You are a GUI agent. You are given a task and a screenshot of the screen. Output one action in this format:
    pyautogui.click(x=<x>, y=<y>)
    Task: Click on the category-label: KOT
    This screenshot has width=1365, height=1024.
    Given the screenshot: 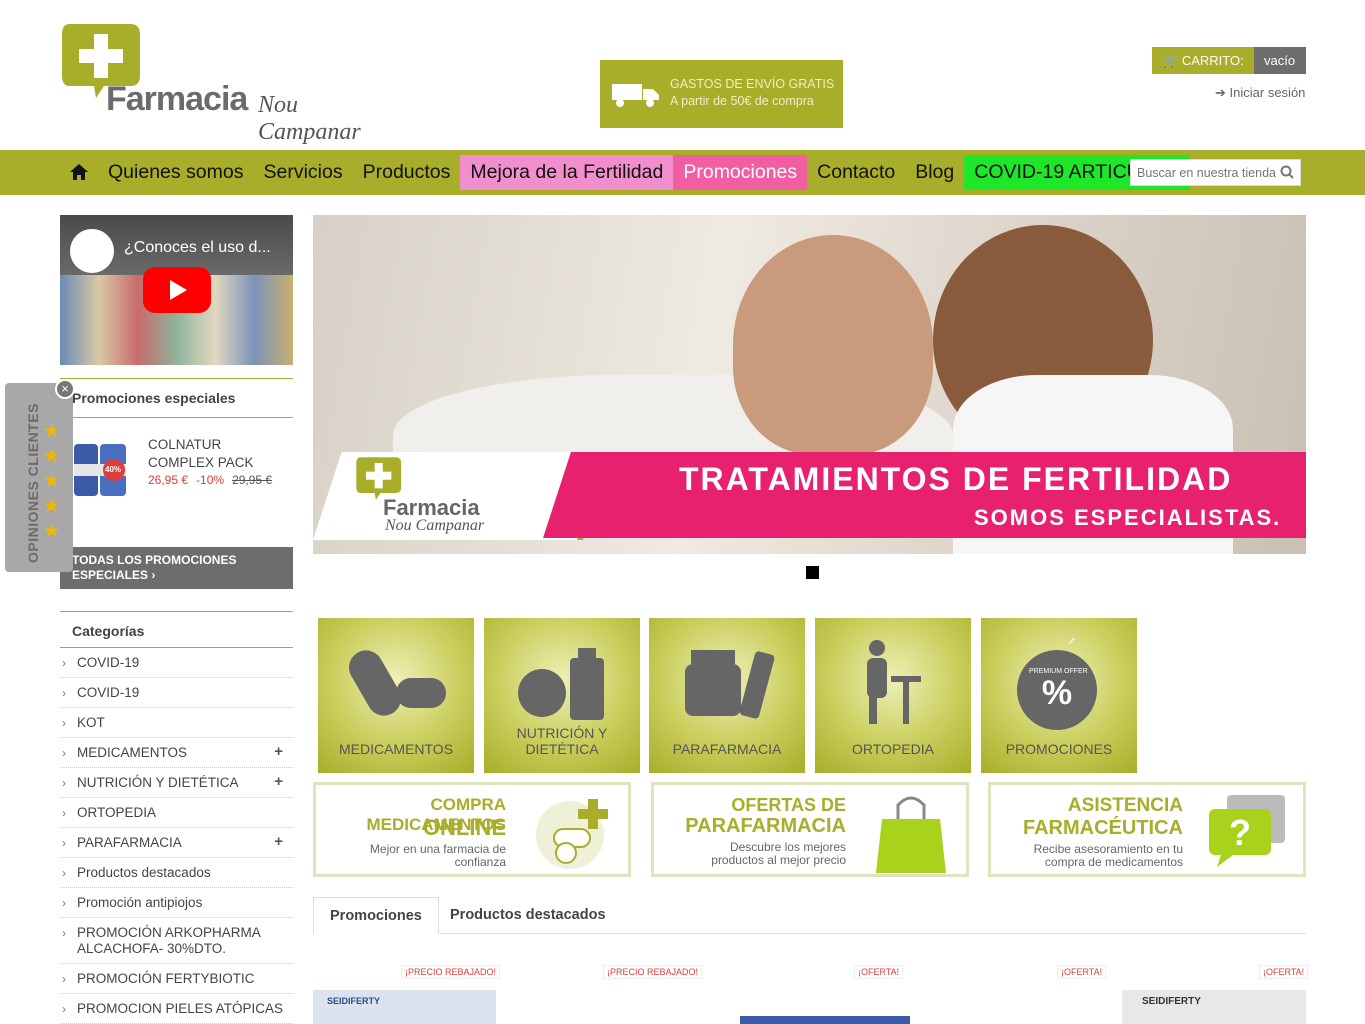 What is the action you would take?
    pyautogui.click(x=91, y=722)
    